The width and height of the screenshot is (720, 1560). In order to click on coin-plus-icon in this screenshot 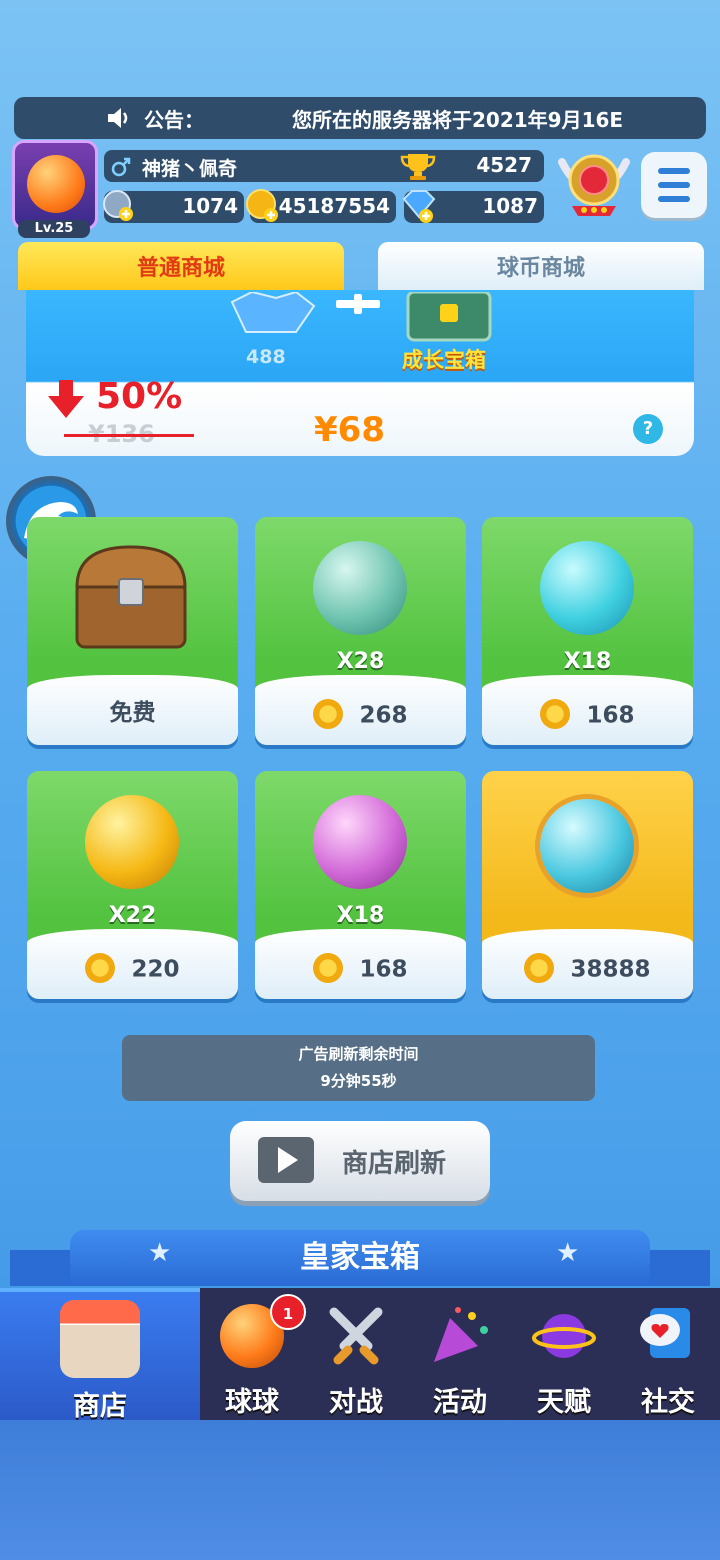, I will do `click(262, 205)`.